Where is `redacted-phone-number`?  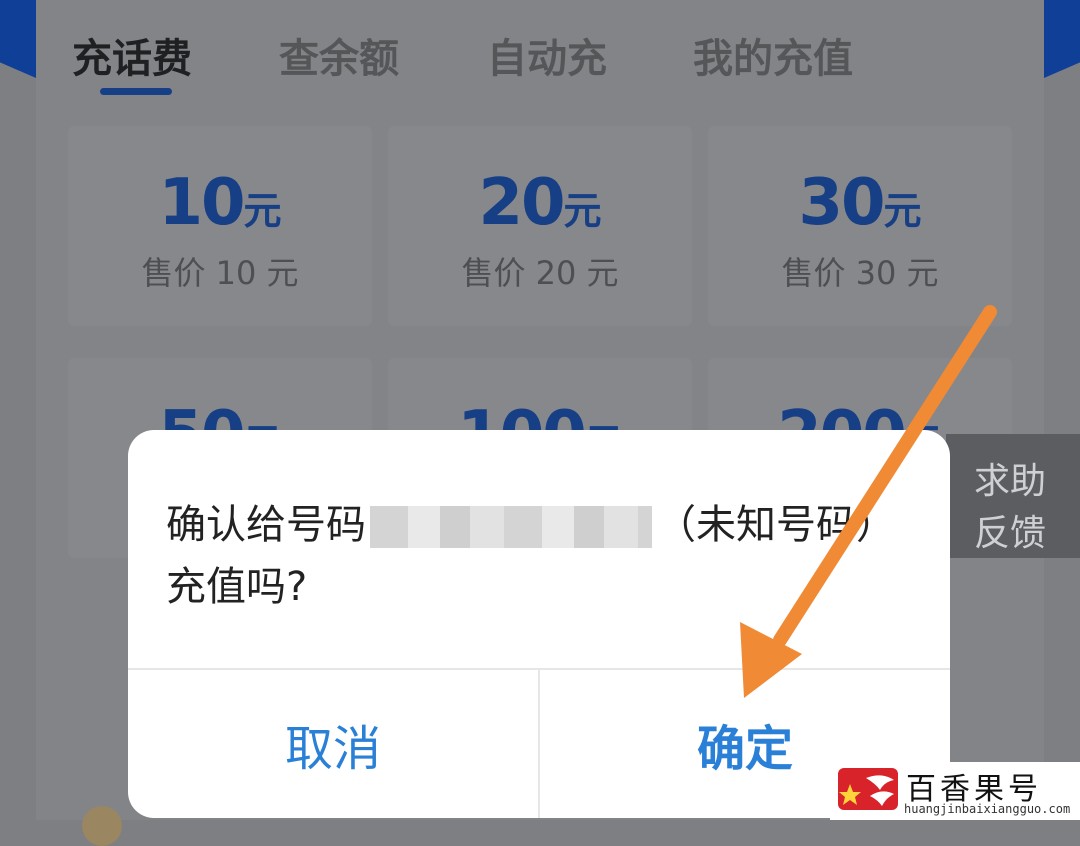
redacted-phone-number is located at coordinates (511, 527).